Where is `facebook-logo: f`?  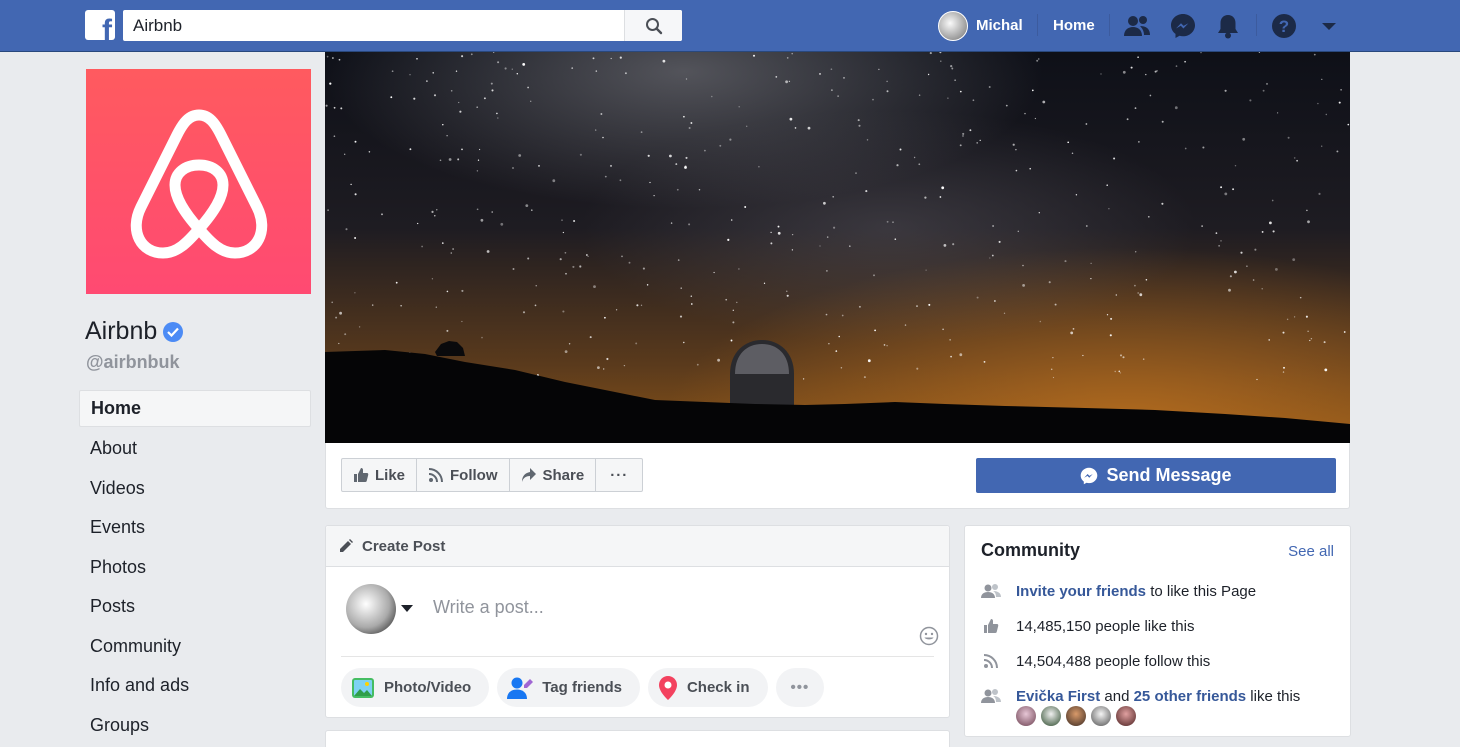 facebook-logo: f is located at coordinates (100, 25).